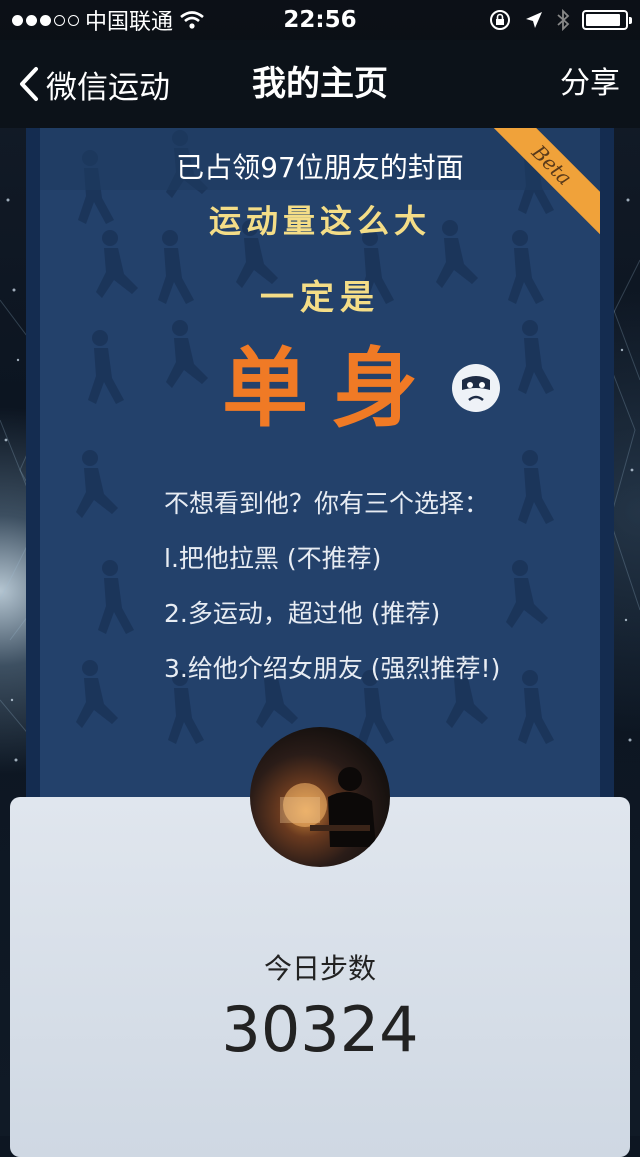 This screenshot has width=640, height=1157. Describe the element at coordinates (319, 221) in the screenshot. I see `cover-headline-1: 运动量这么大` at that location.